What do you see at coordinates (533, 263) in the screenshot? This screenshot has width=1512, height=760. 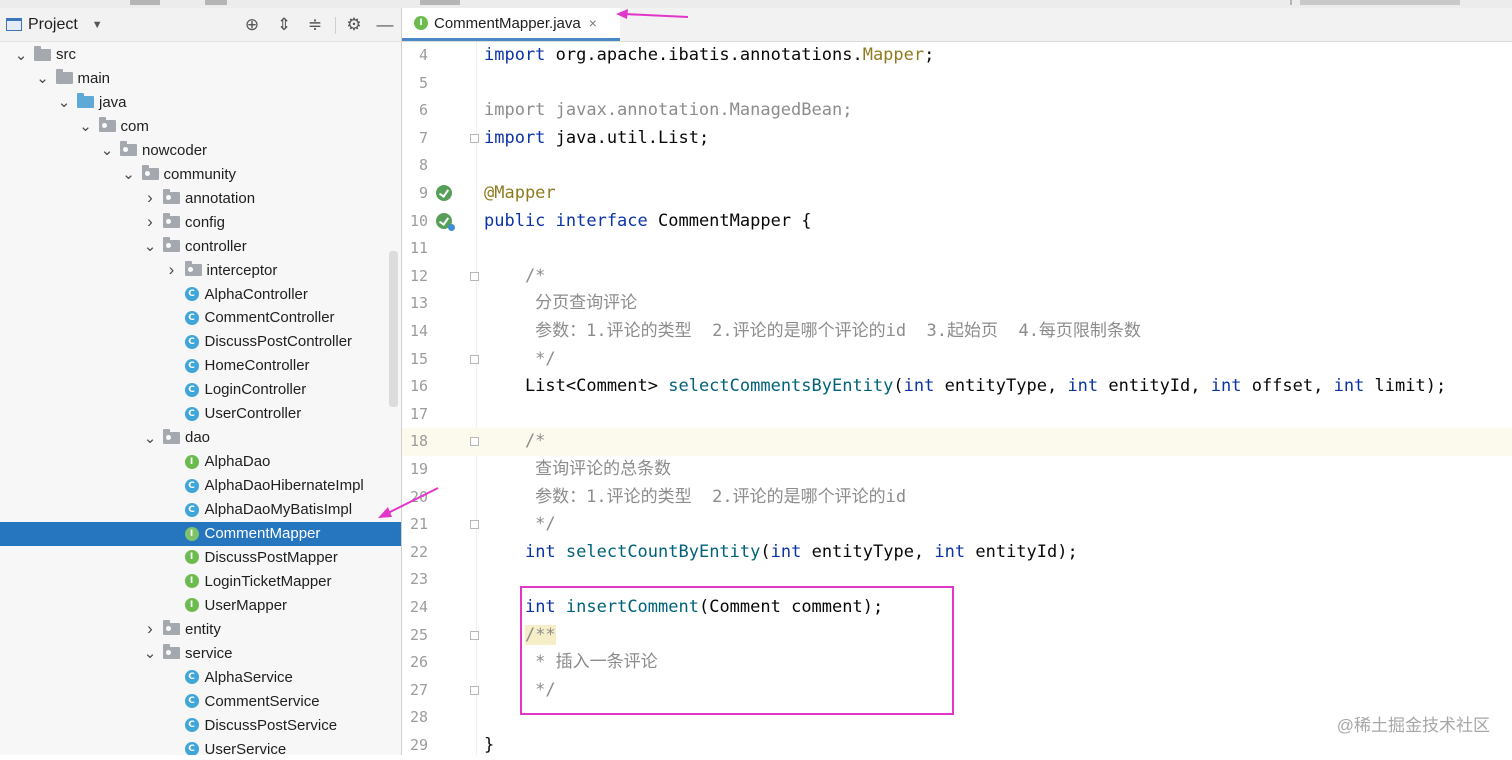 I see `annotation-arrows` at bounding box center [533, 263].